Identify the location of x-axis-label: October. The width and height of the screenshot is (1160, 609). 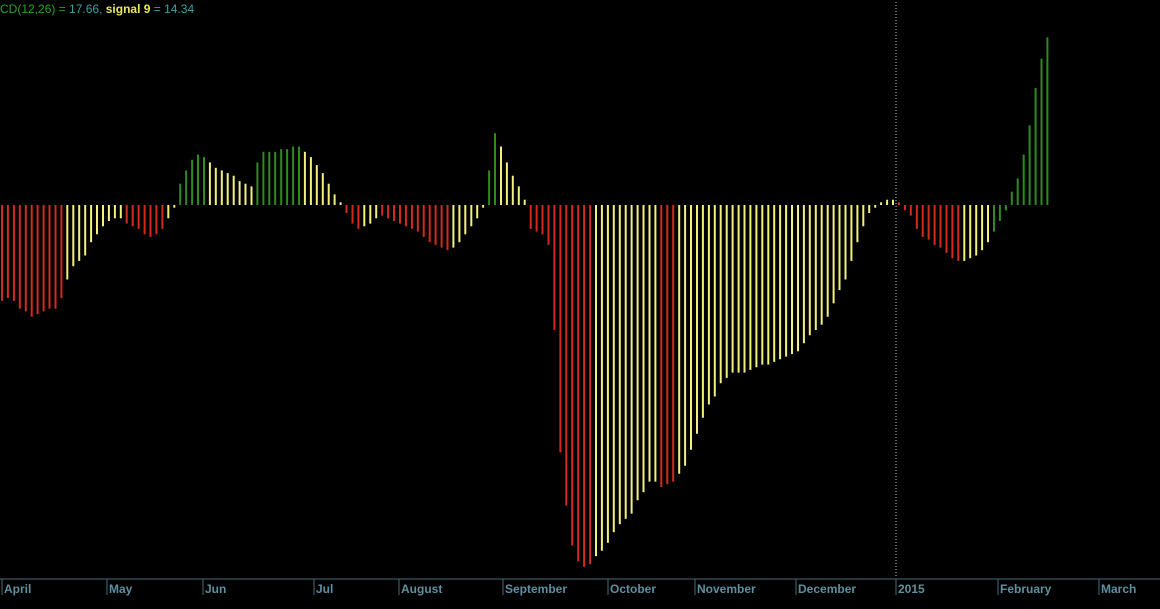
(633, 589).